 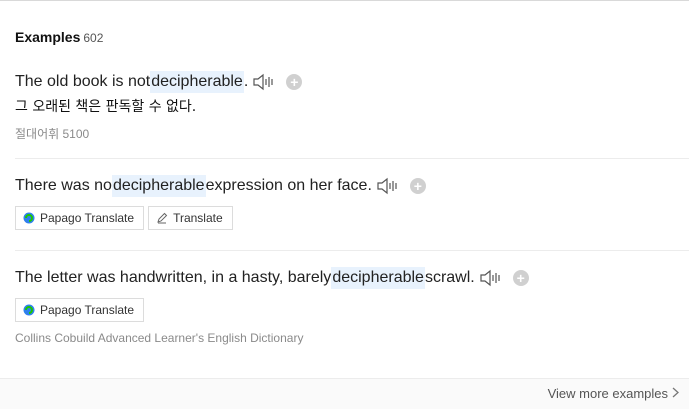 What do you see at coordinates (352, 218) in the screenshot?
I see `translate-buttons: Papago Translate Translate` at bounding box center [352, 218].